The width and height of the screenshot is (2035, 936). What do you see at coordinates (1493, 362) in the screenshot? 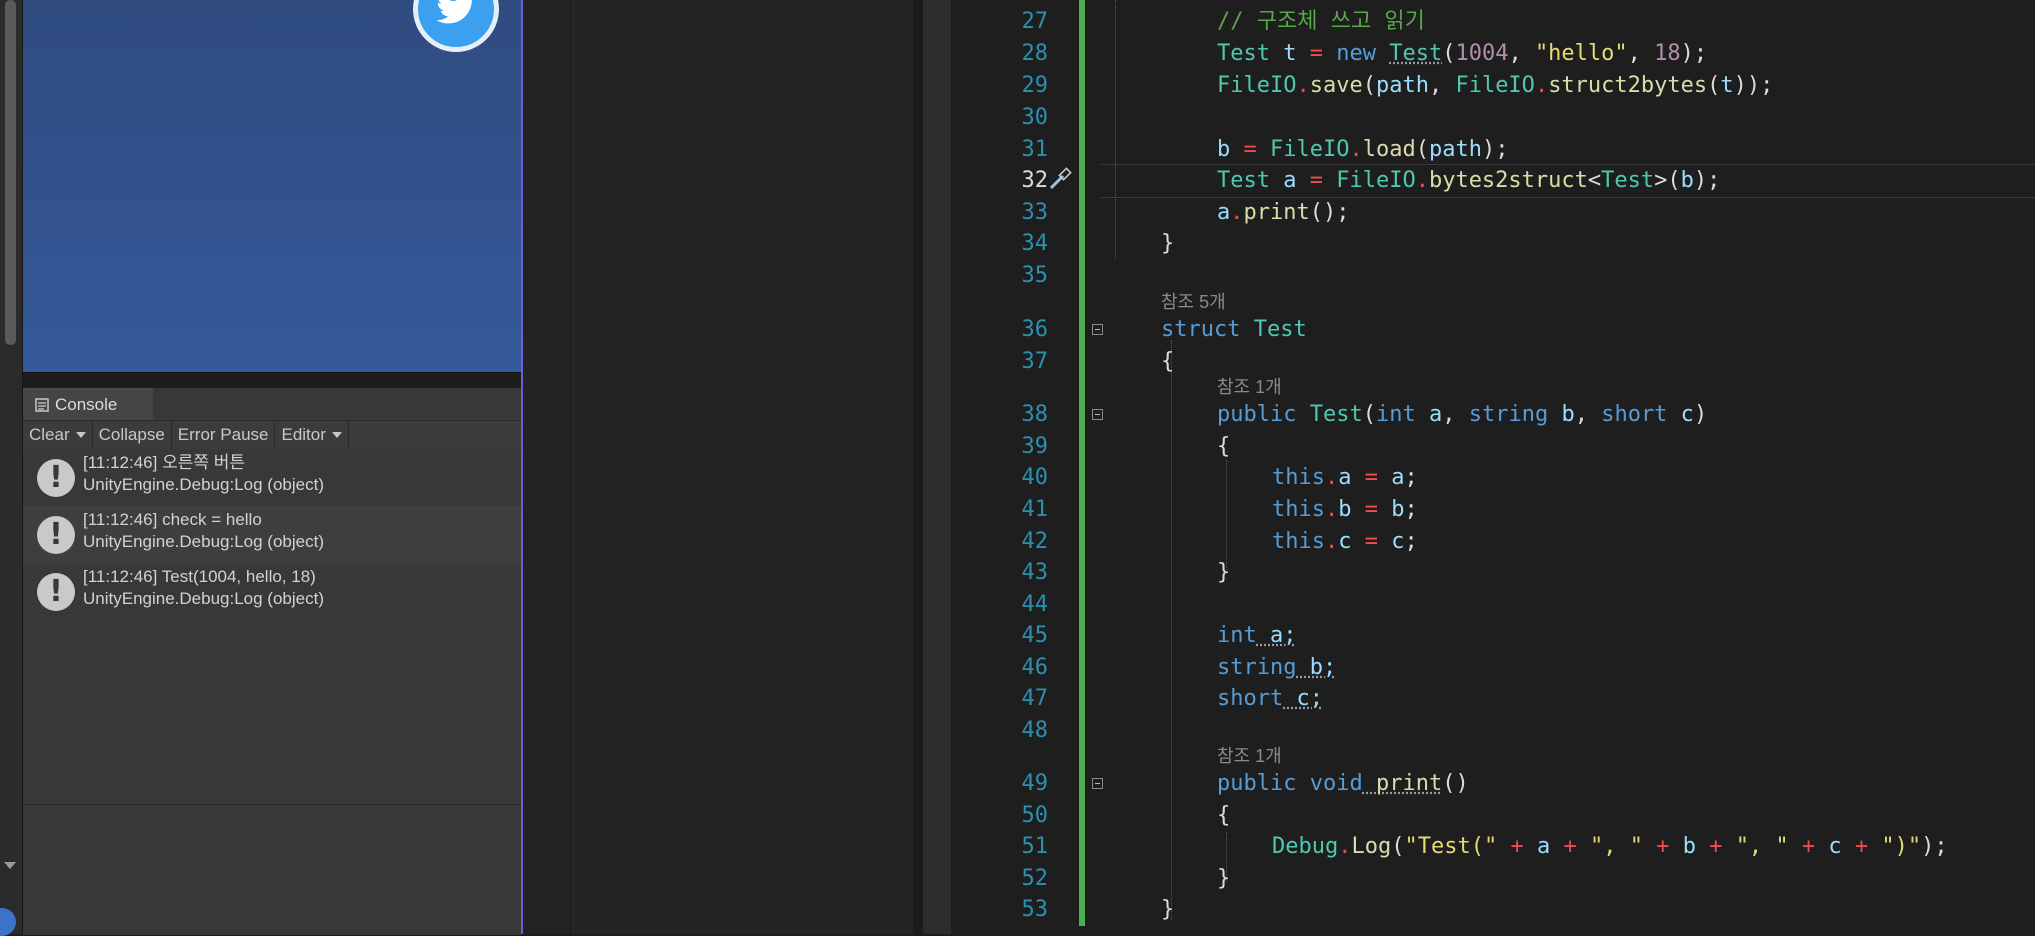
I see `code-line: 37 {` at bounding box center [1493, 362].